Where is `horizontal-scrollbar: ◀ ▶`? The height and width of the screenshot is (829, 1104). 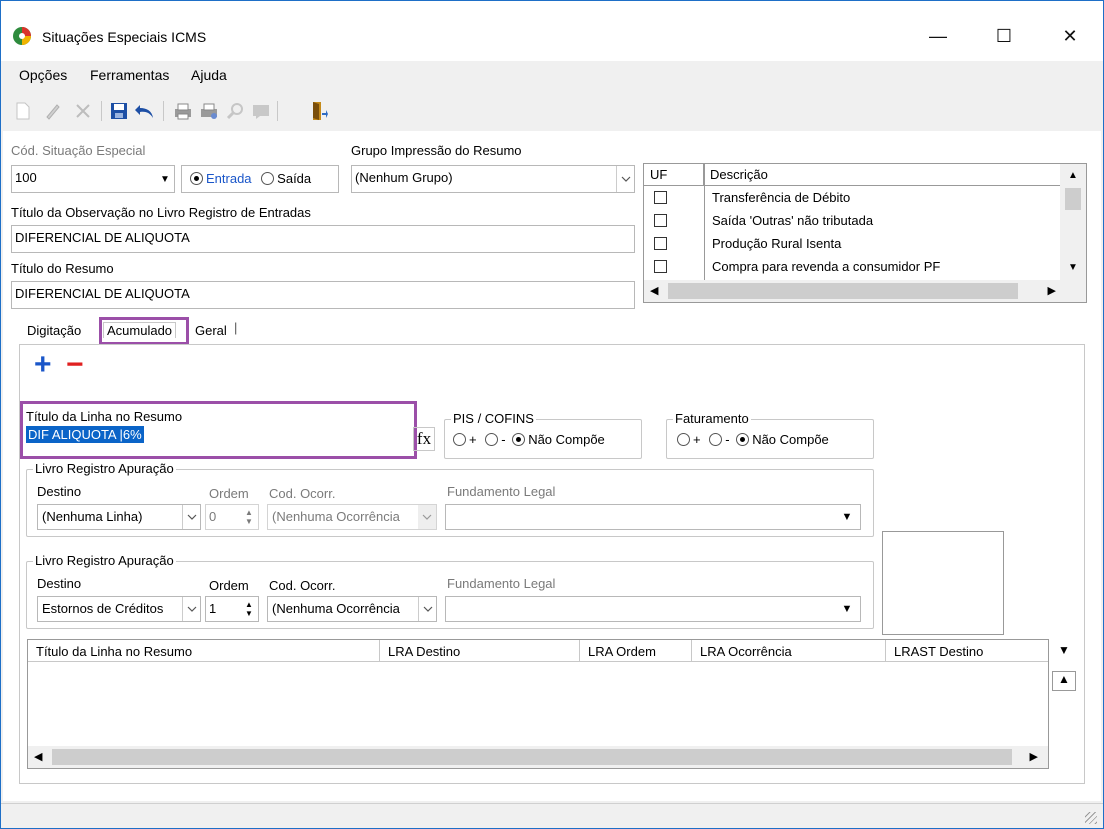
horizontal-scrollbar: ◀ ▶ is located at coordinates (865, 291).